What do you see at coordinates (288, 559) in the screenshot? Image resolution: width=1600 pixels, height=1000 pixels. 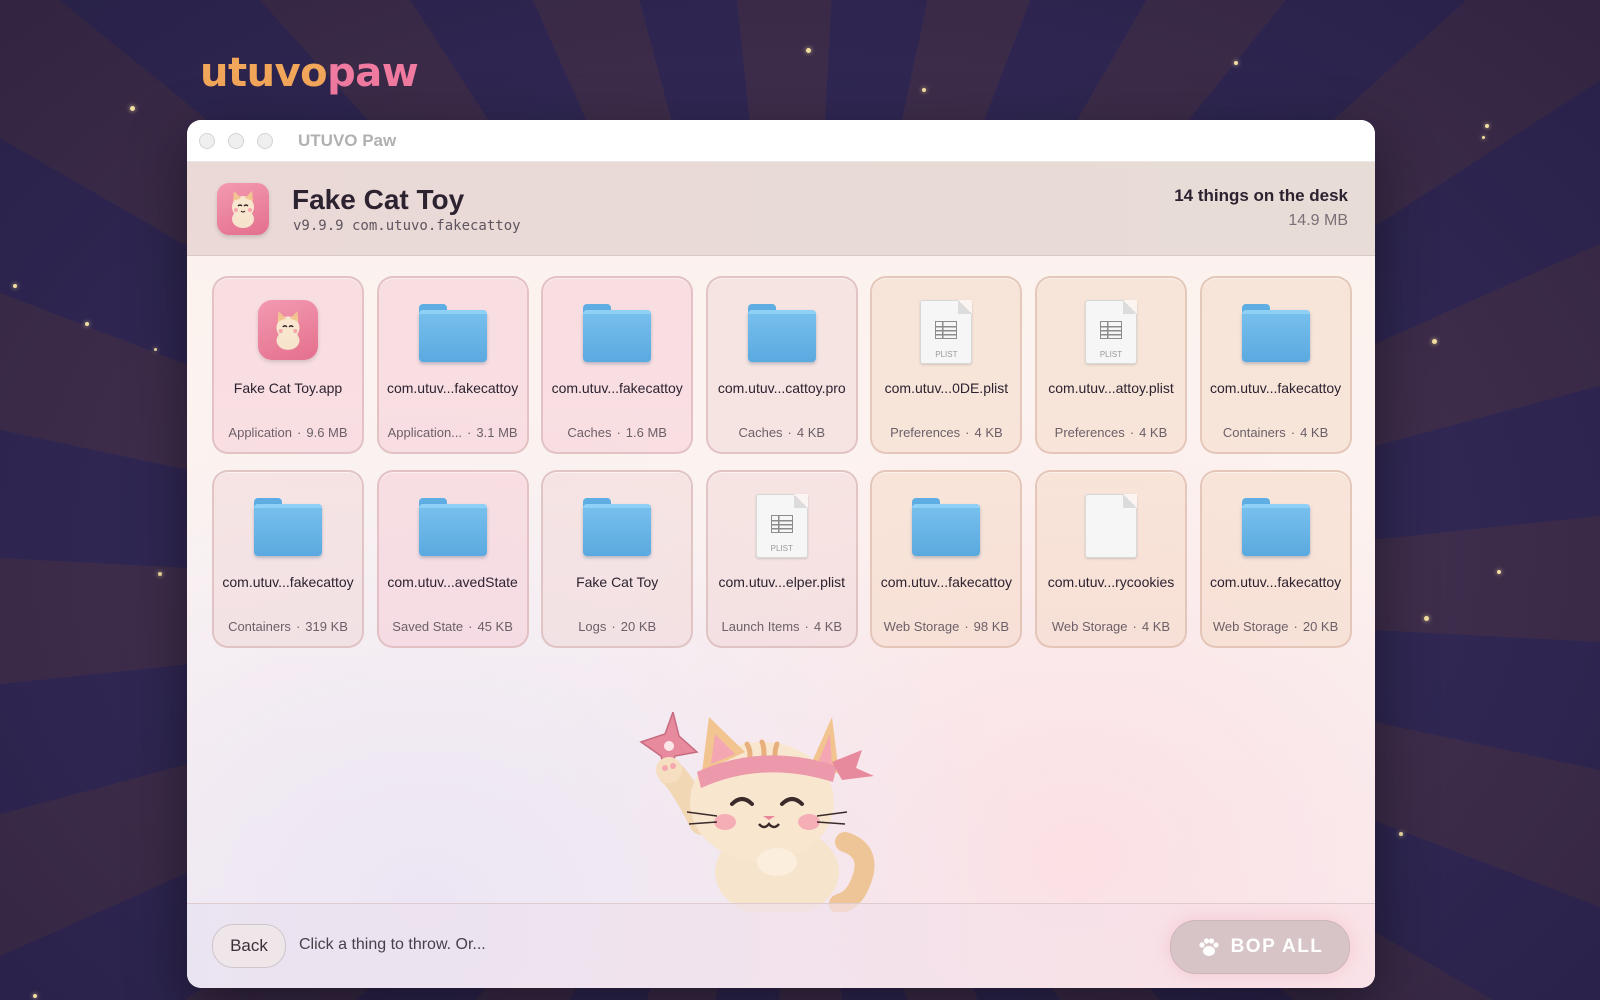 I see `file-tile: com.utuv...fakecattoy Containers · 319 KB` at bounding box center [288, 559].